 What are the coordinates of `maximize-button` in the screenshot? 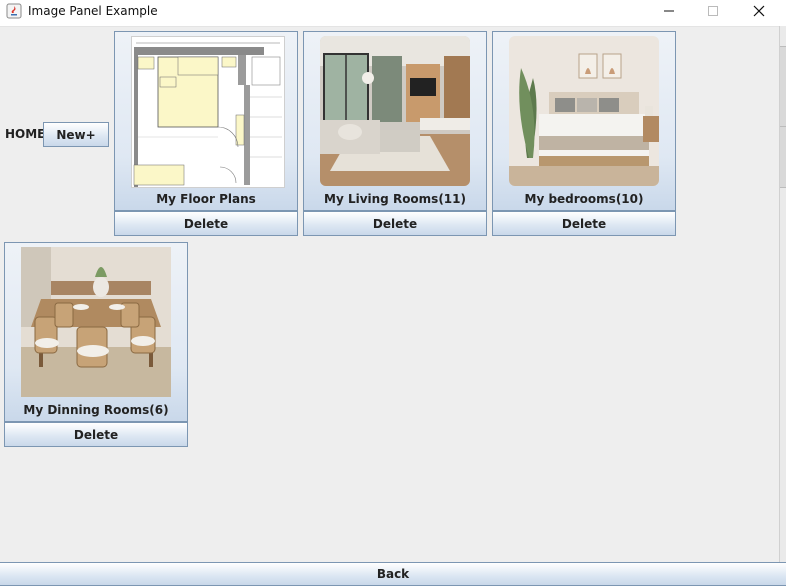 It's located at (713, 11).